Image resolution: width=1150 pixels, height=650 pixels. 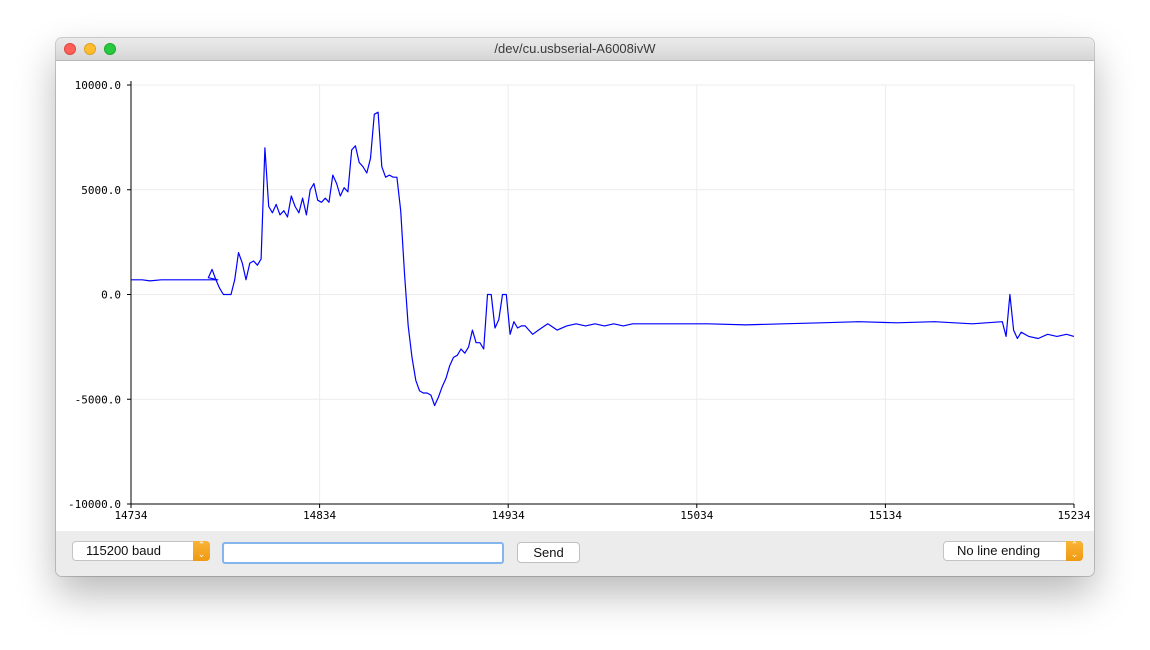 I want to click on baud-rate-select: 115200 baud ⌃ ⌄, so click(x=141, y=551).